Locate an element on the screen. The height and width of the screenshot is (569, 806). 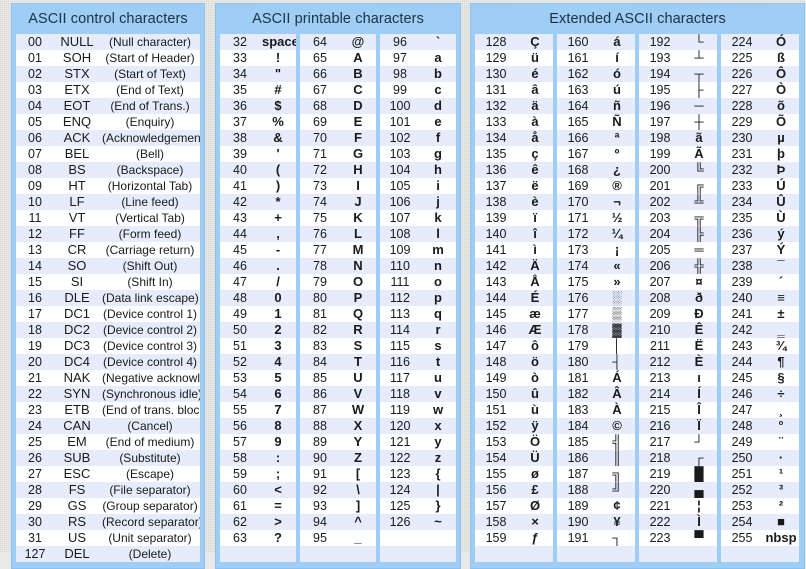
table-row: 57 9 is located at coordinates (258, 441).